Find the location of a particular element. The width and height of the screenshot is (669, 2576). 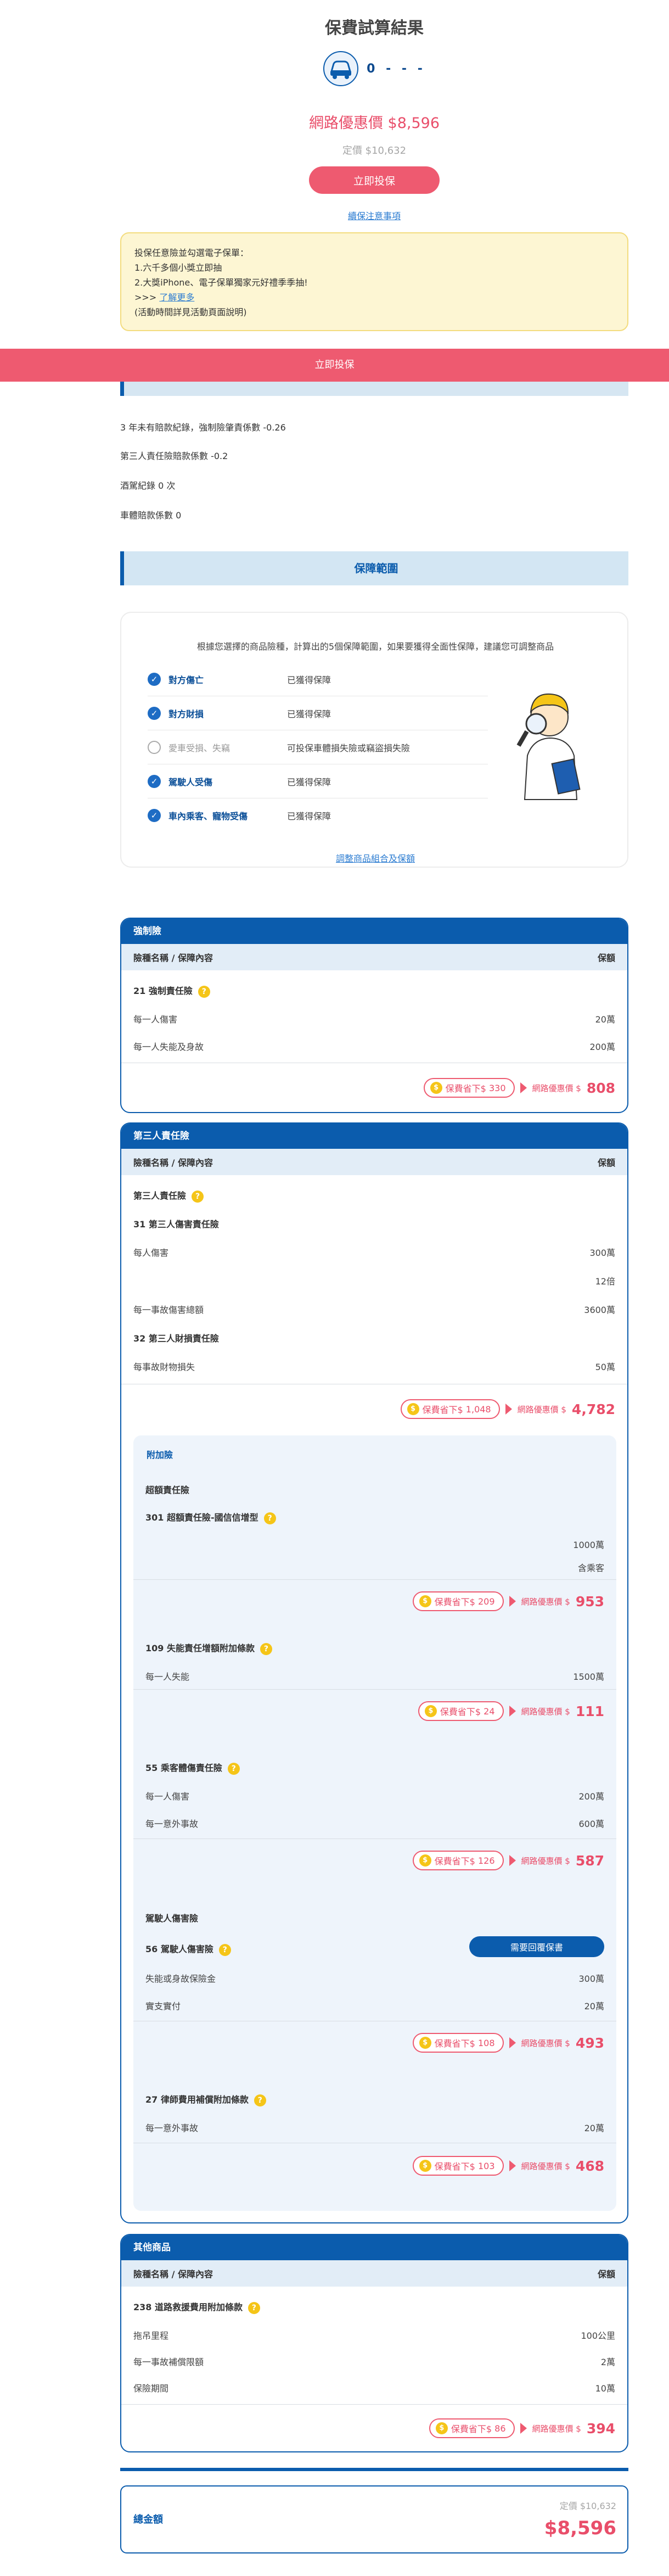

row-label: 保險期間 is located at coordinates (151, 2388).